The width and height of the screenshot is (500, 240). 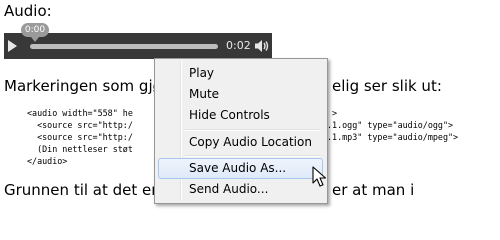 What do you see at coordinates (238, 45) in the screenshot?
I see `elapsed-time: 0:02` at bounding box center [238, 45].